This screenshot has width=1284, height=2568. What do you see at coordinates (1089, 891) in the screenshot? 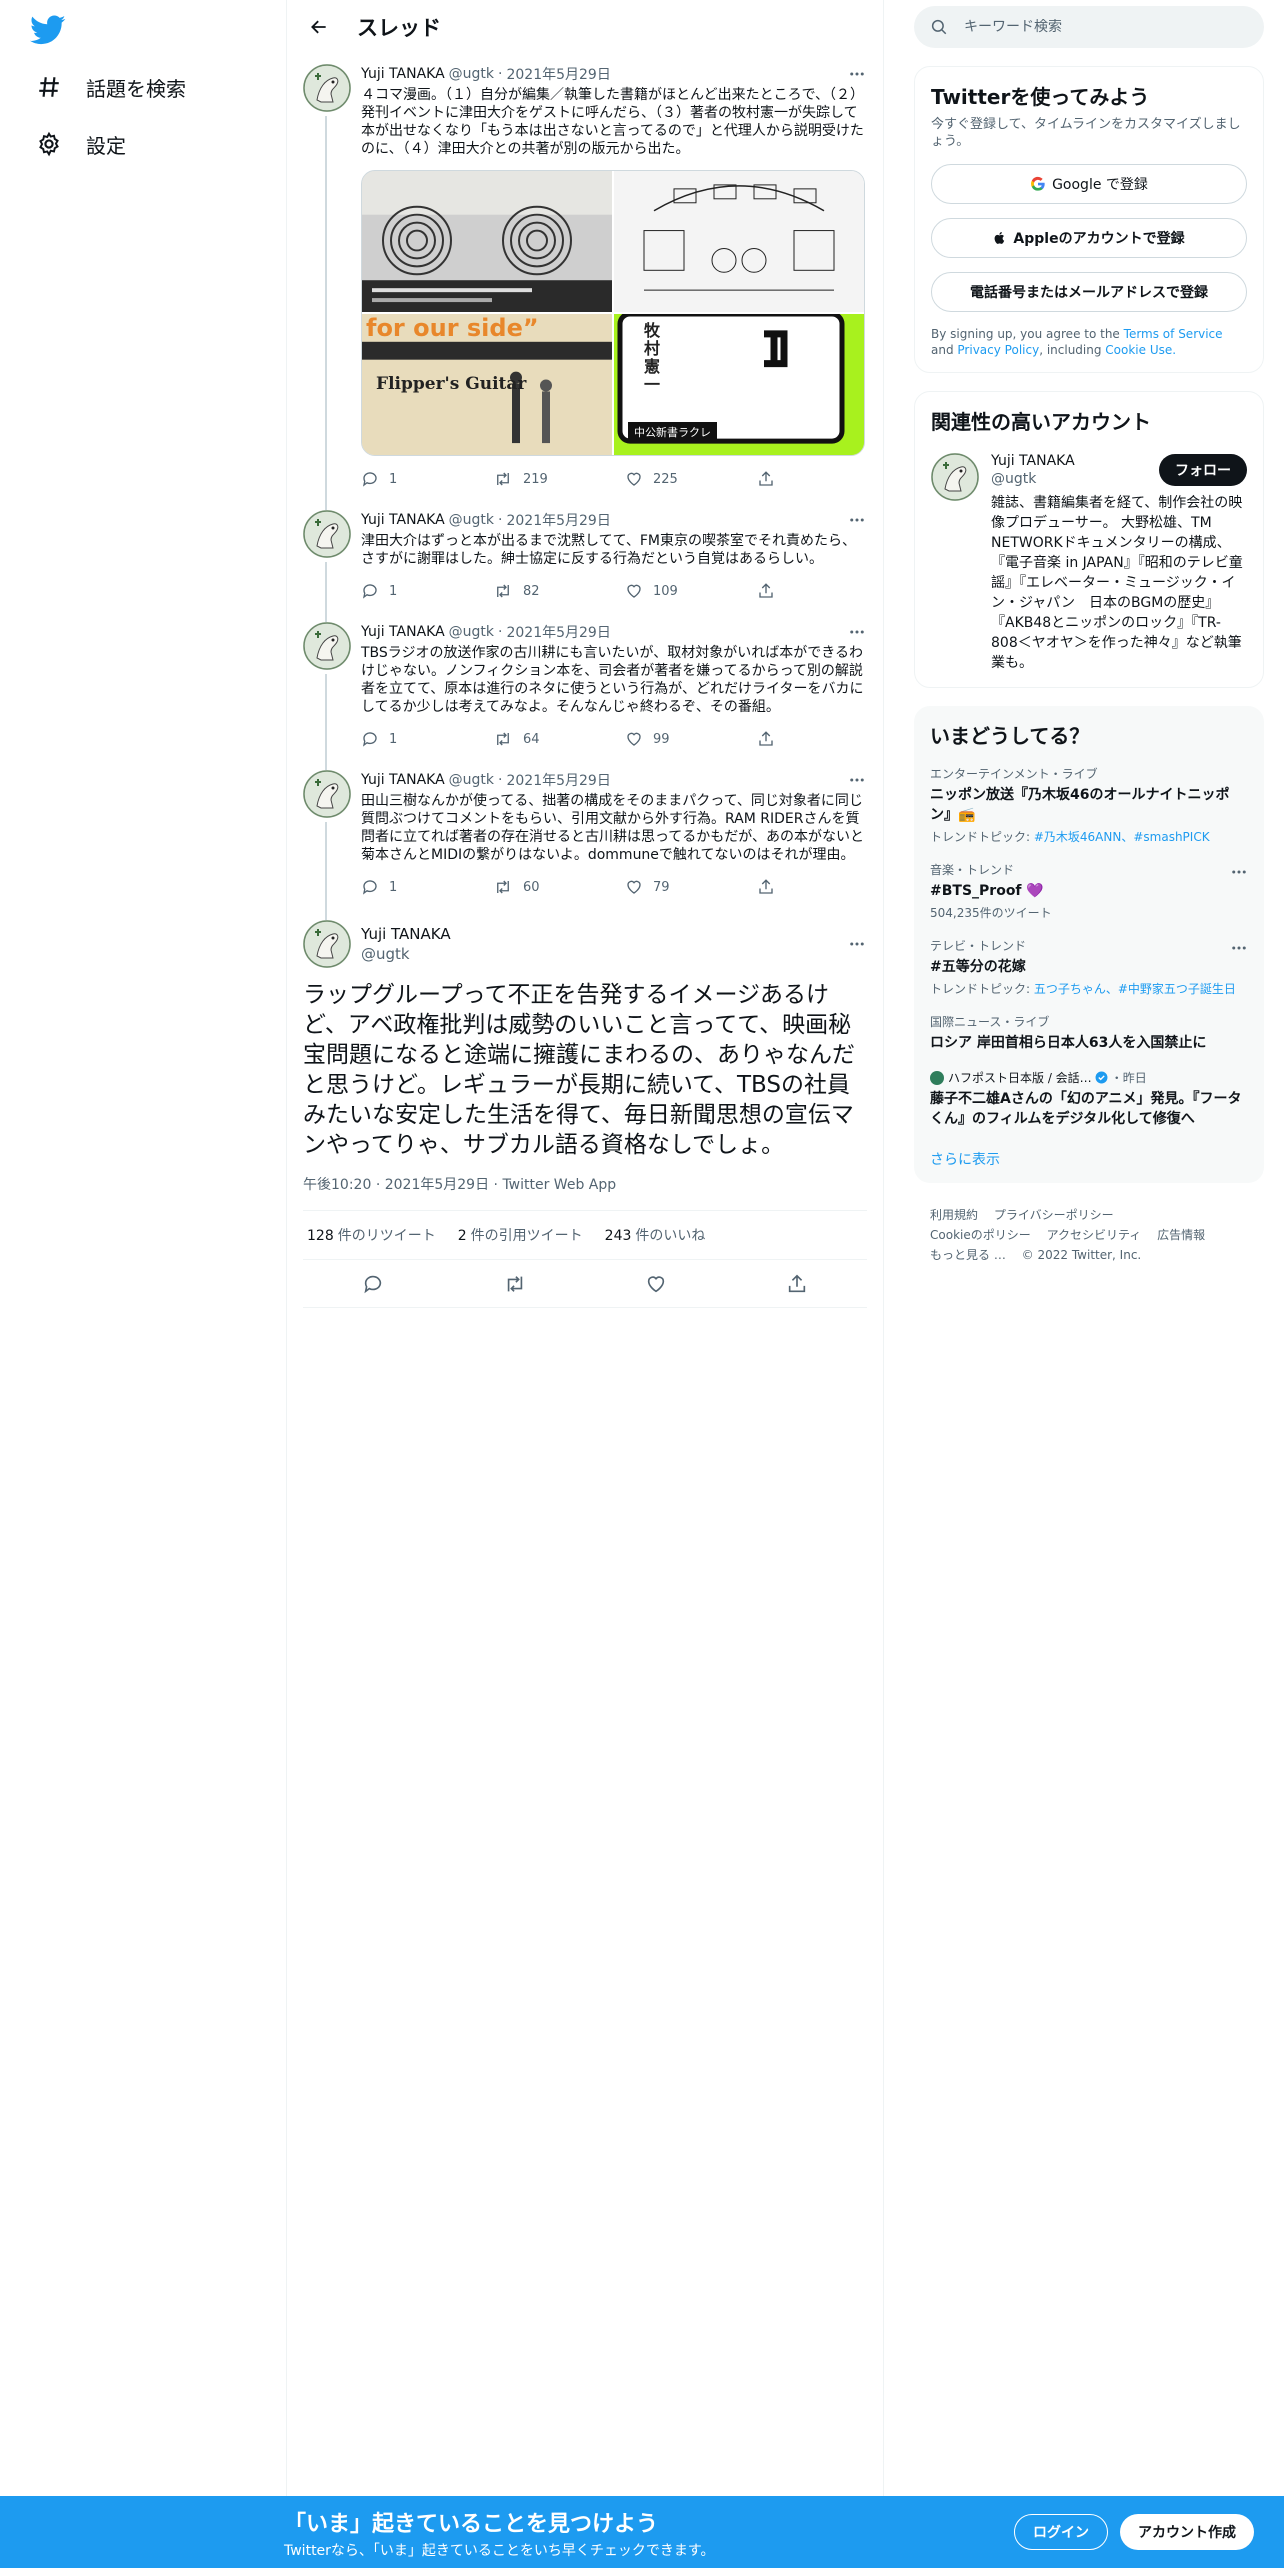
I see `trend-item: 音楽・トレンド #BTS_Proof 💜 504,235件のツイート` at bounding box center [1089, 891].